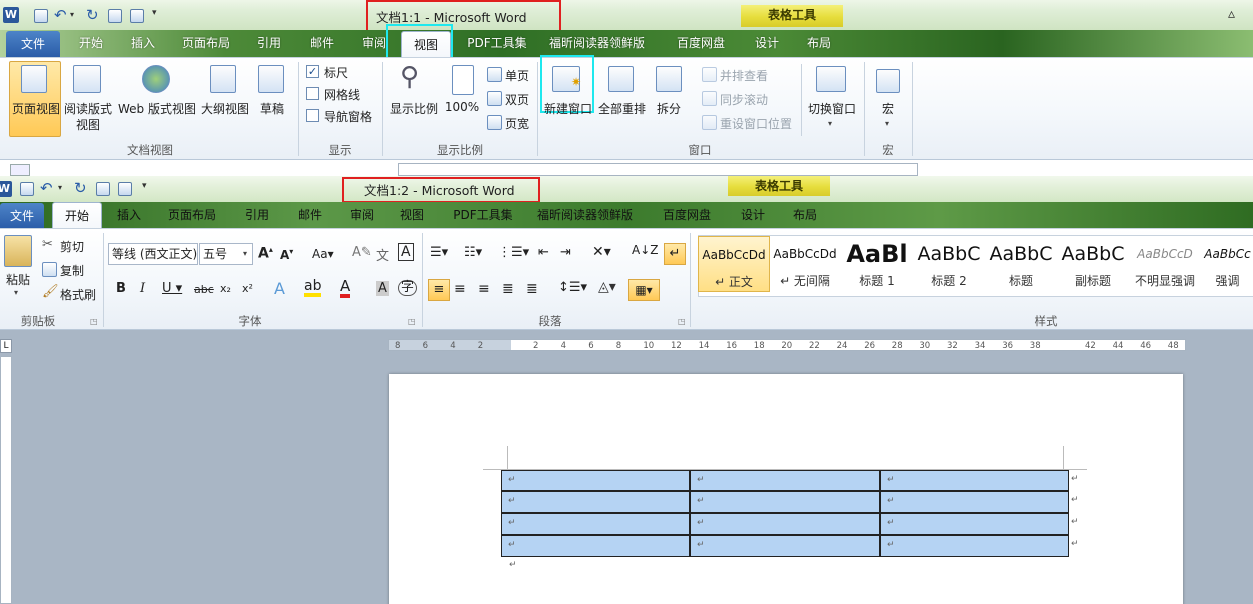  Describe the element at coordinates (607, 287) in the screenshot. I see `shading-icon: ◬▾` at that location.